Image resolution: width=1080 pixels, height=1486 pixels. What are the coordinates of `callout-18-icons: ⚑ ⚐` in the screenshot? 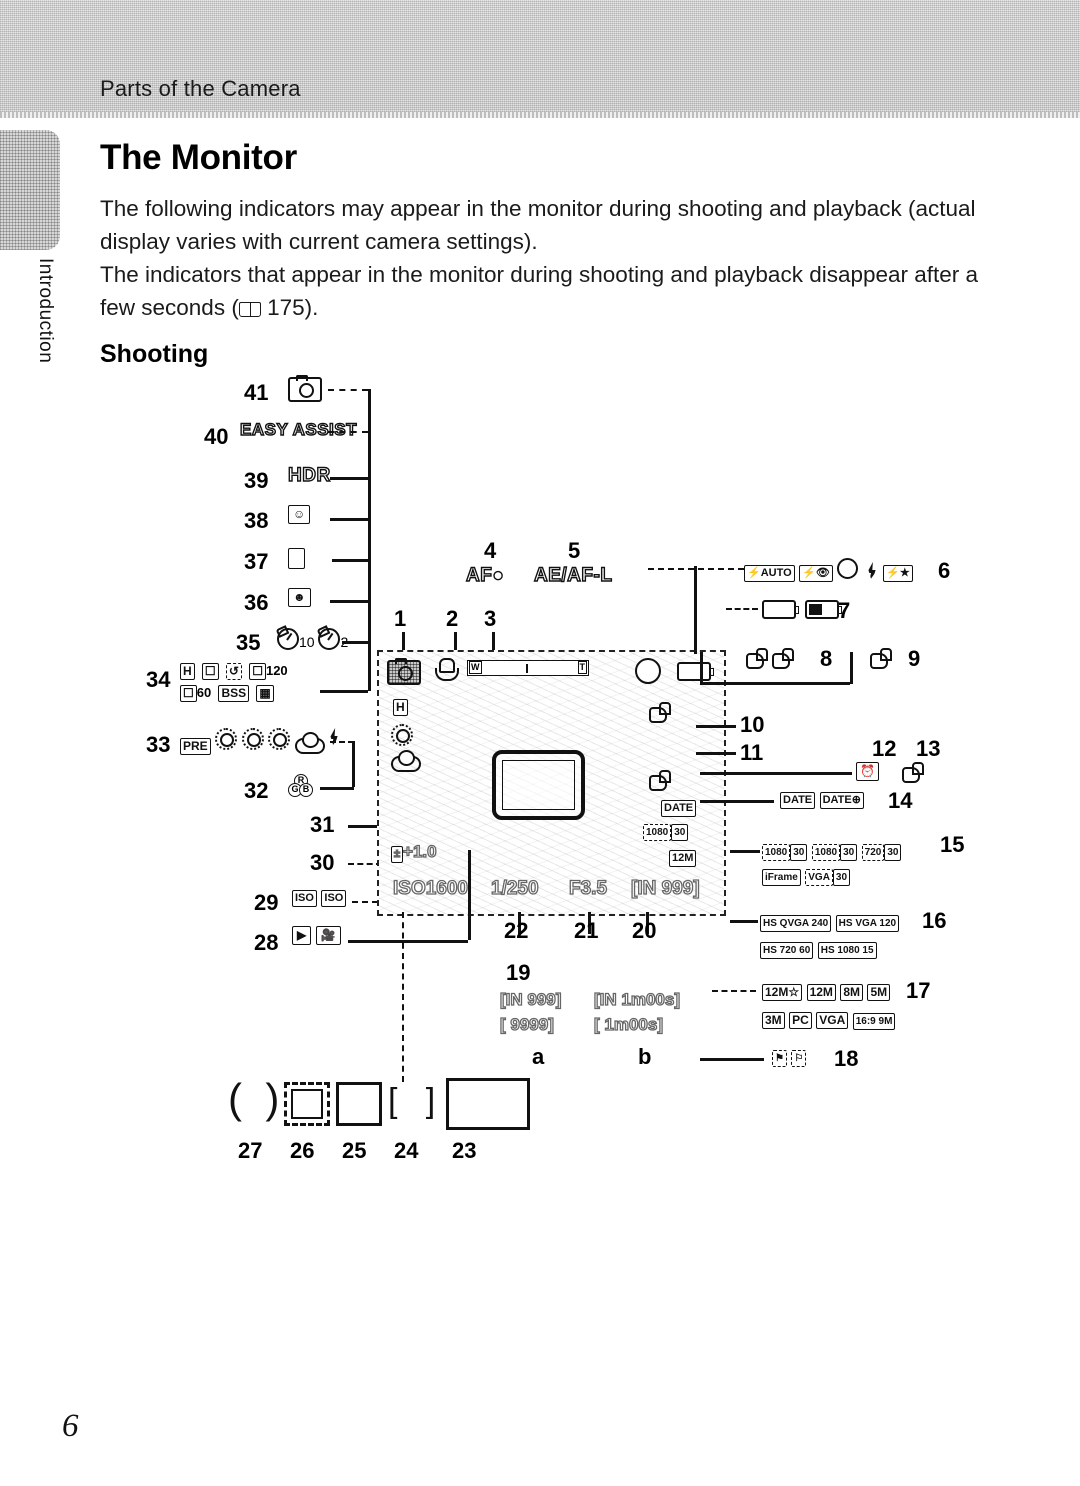 It's located at (789, 1057).